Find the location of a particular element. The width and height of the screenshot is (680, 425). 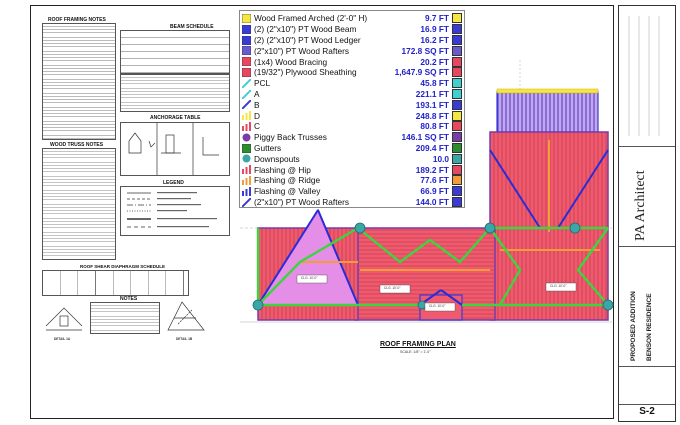

line-a-icon is located at coordinates (246, 94).